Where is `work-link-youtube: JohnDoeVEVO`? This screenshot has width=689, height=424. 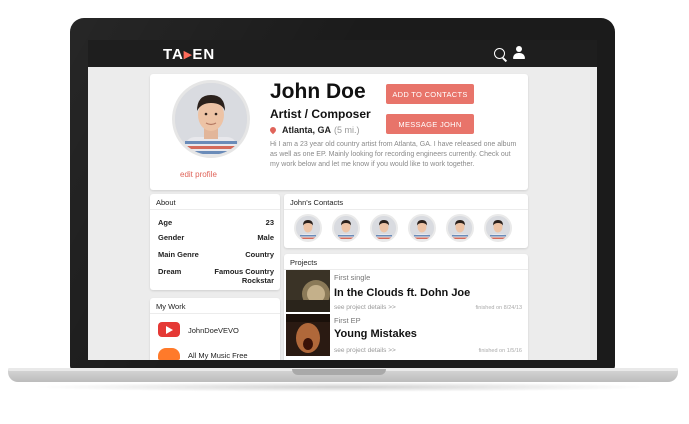 work-link-youtube: JohnDoeVEVO is located at coordinates (213, 330).